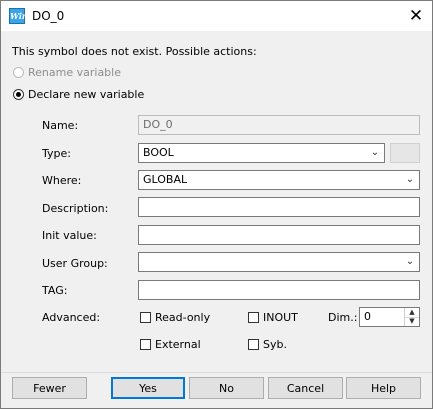  Describe the element at coordinates (158, 152) in the screenshot. I see `type-select-value: BOOL` at that location.